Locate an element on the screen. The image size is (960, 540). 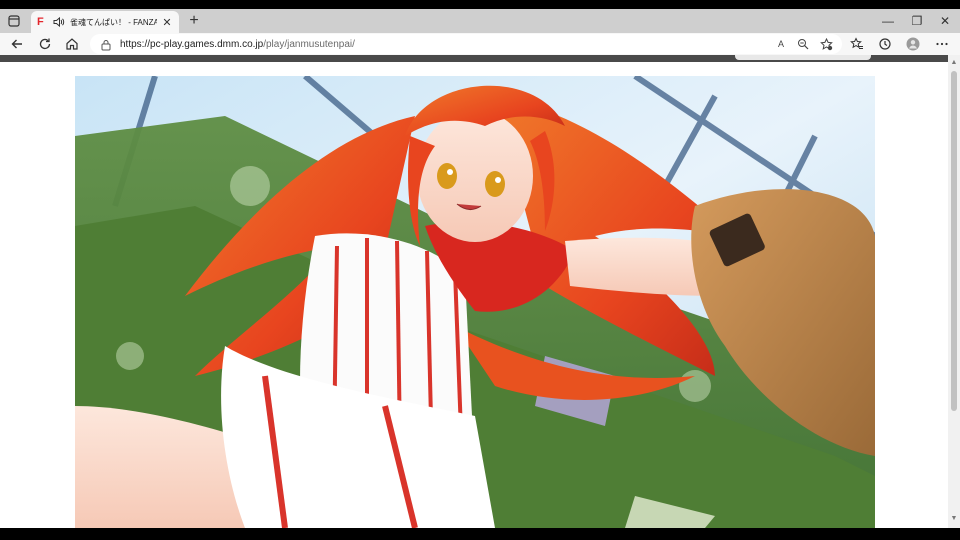
tab-title: 雀魂てんぱい！ - FANZA GAMES is located at coordinates (113, 22).